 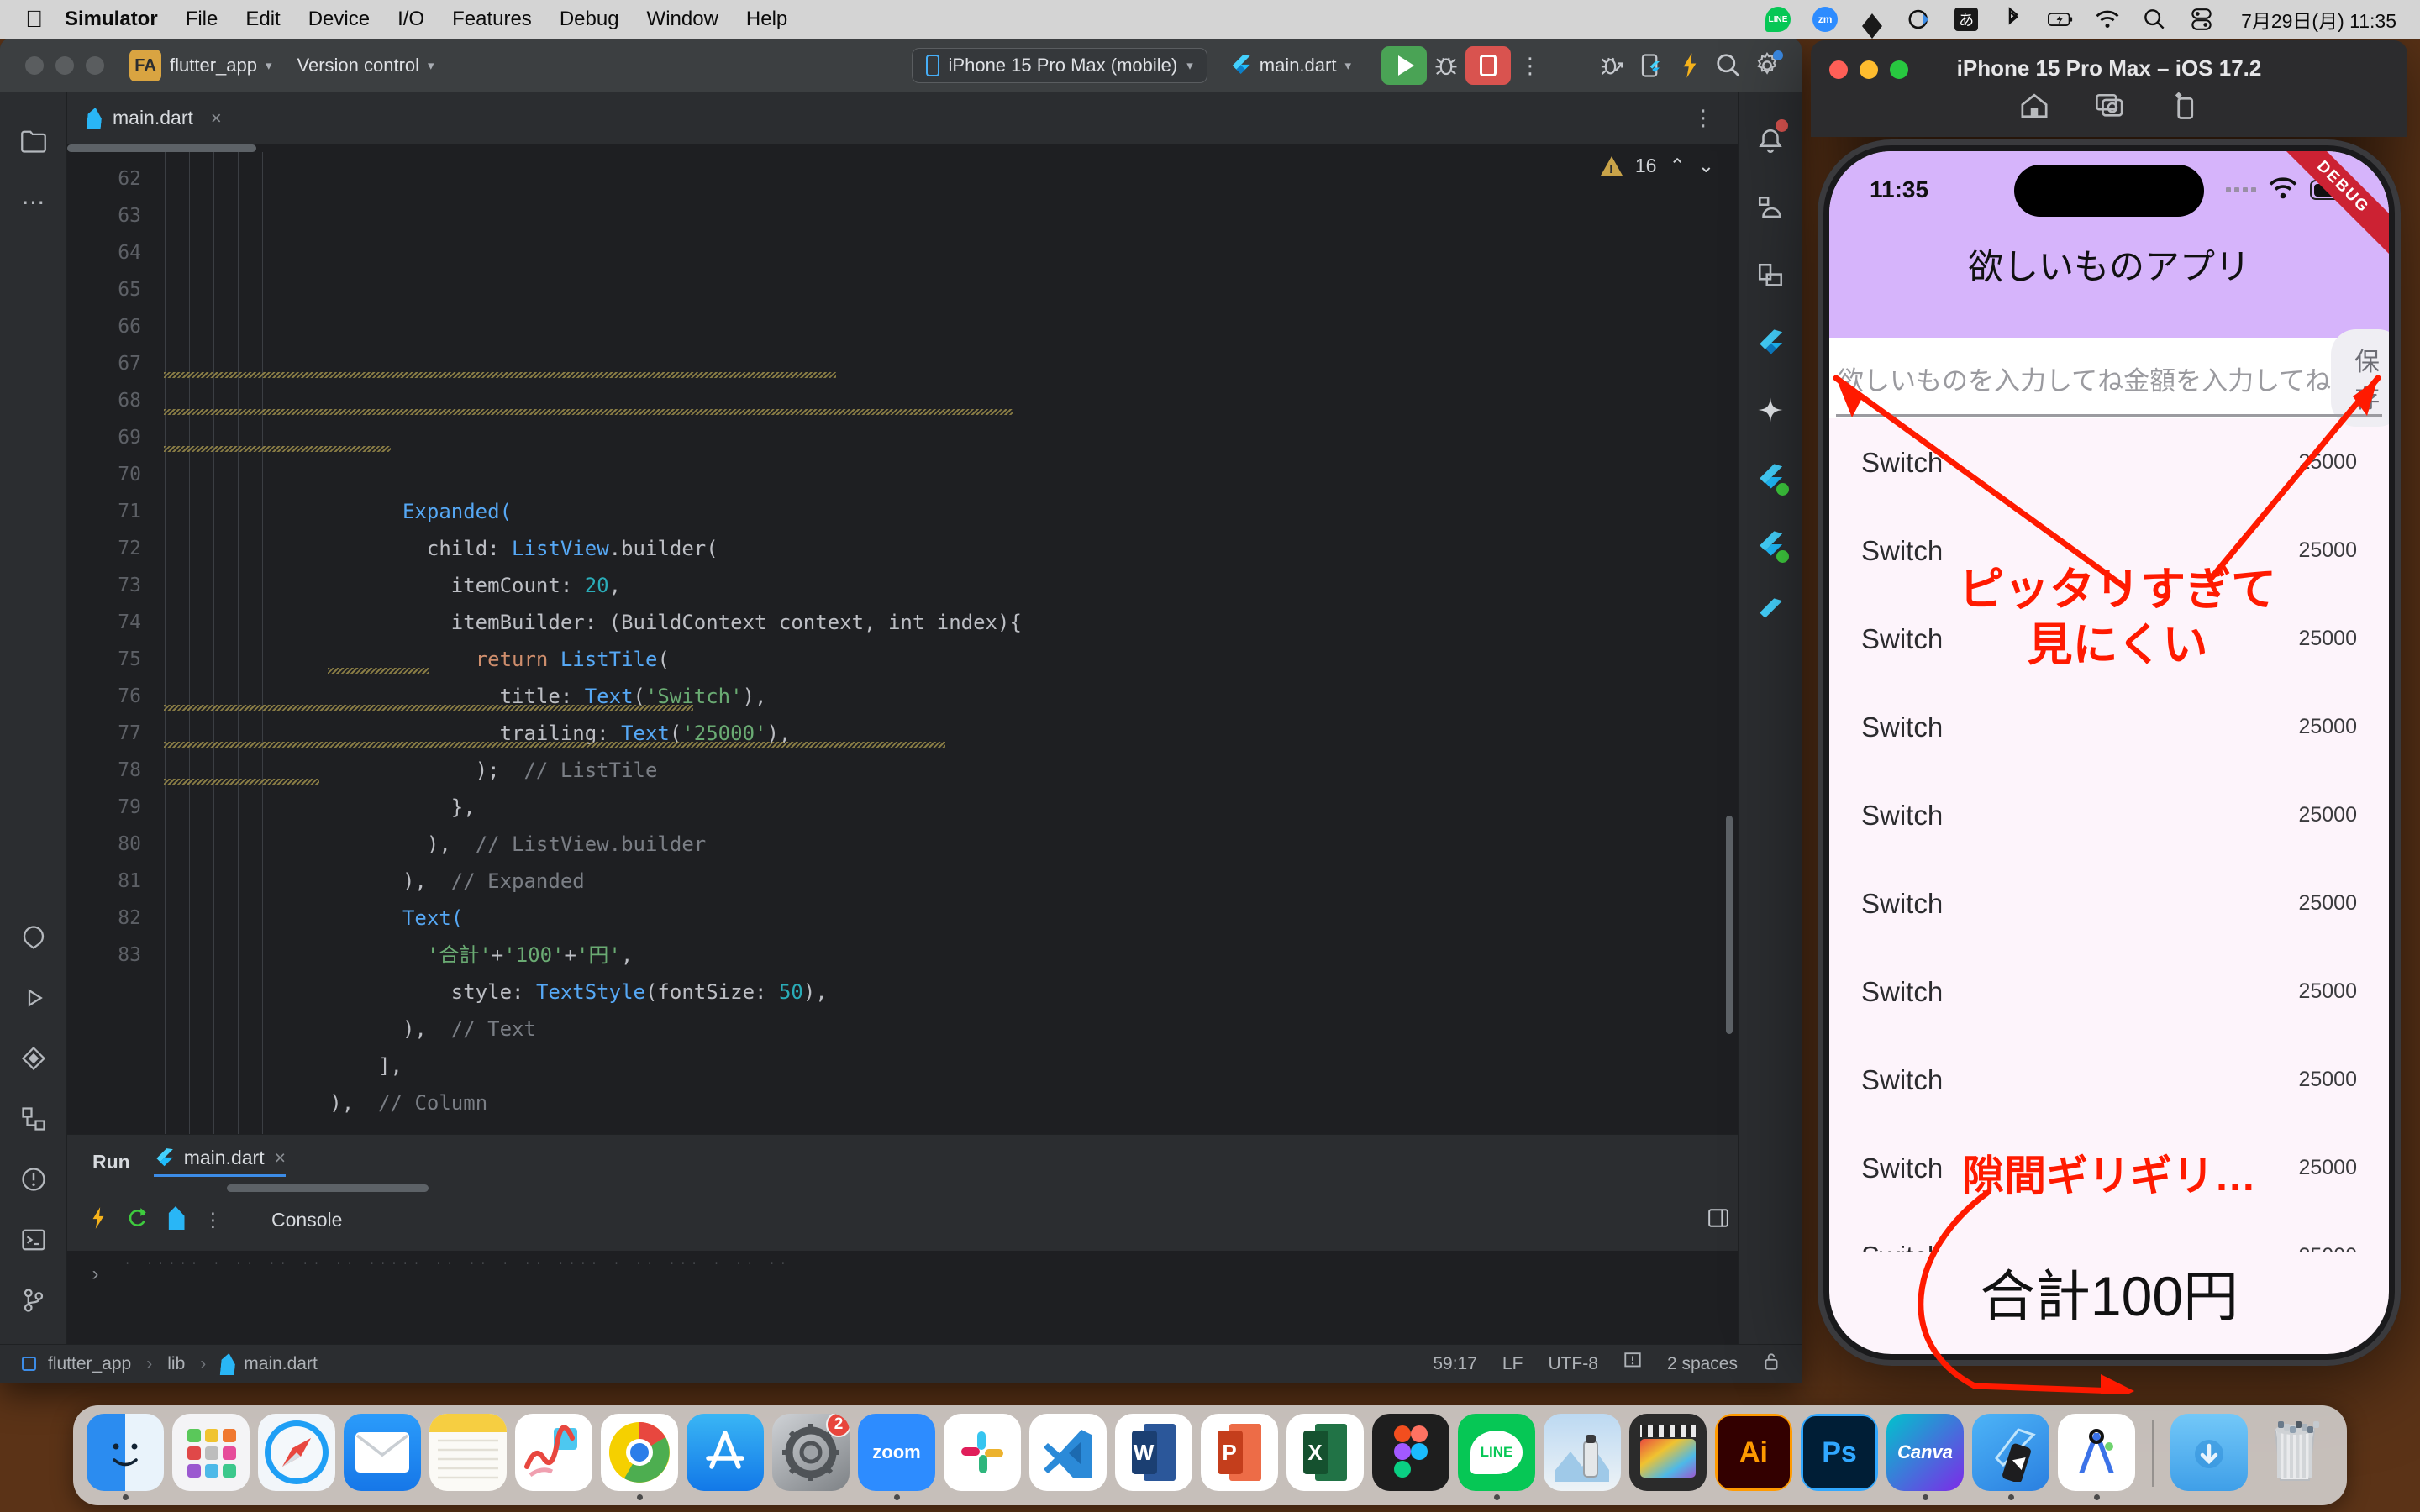 What do you see at coordinates (1703, 1364) in the screenshot?
I see `indent-setting: 2 spaces` at bounding box center [1703, 1364].